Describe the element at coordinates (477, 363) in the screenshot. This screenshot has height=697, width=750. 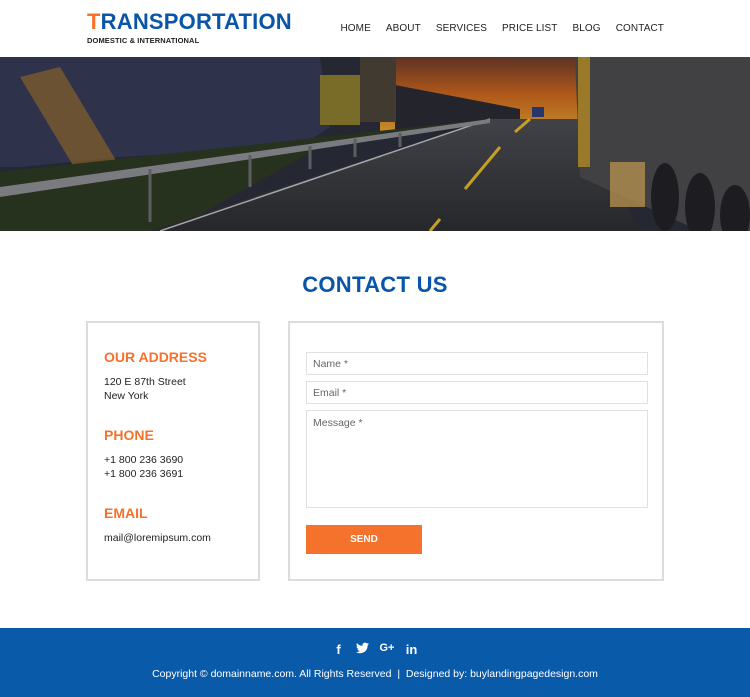
I see `name-input` at that location.